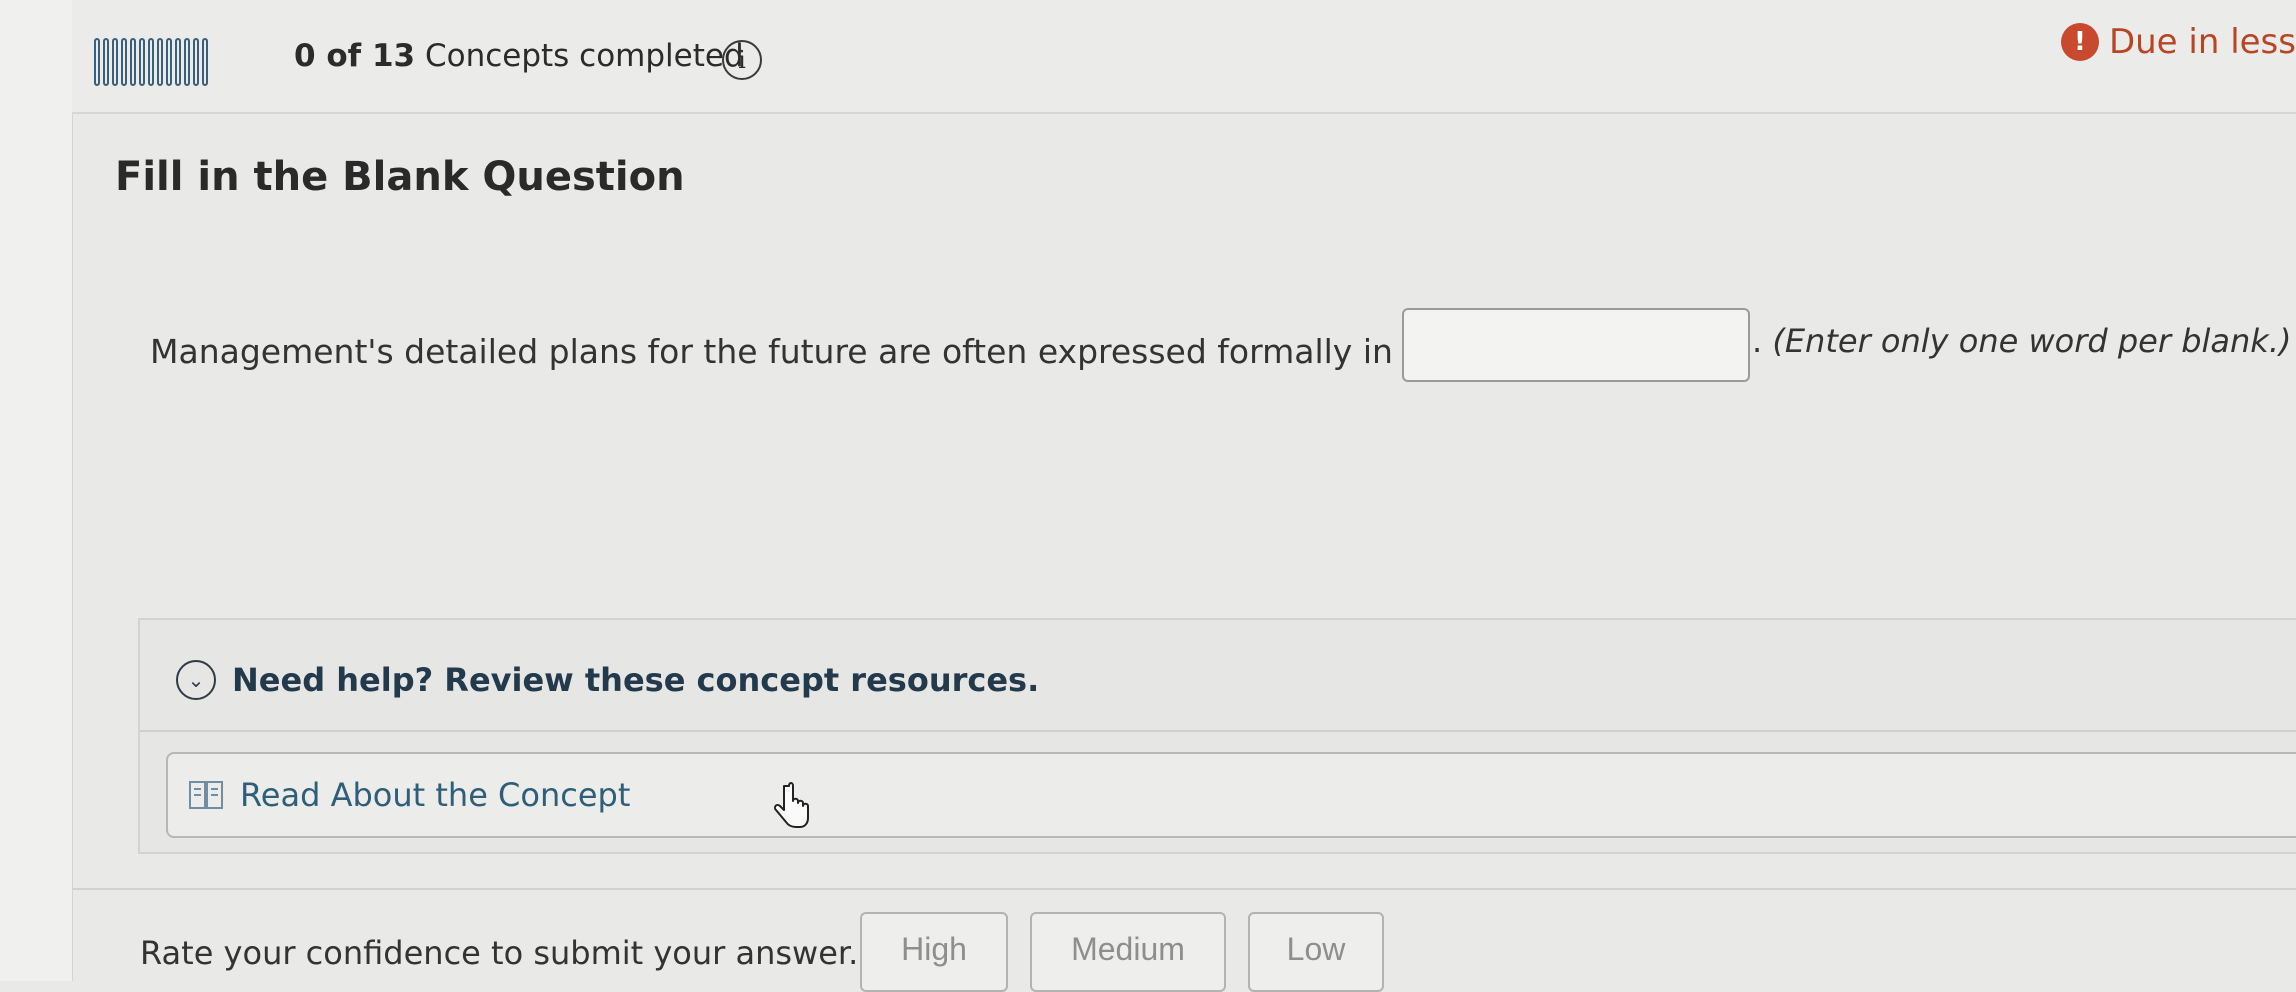  I want to click on due-text: Due in less, so click(2202, 42).